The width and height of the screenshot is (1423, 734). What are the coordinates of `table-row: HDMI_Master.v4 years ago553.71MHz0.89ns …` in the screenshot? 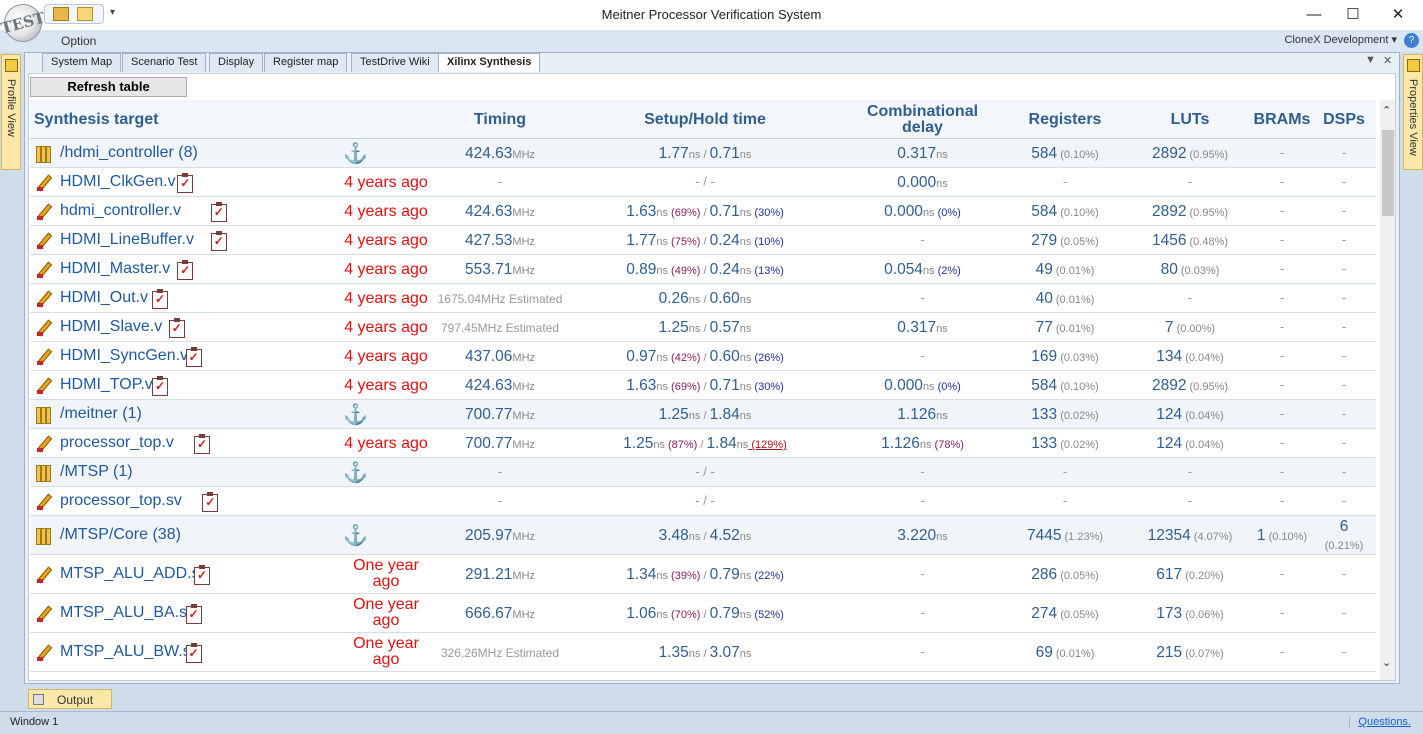 It's located at (703, 269).